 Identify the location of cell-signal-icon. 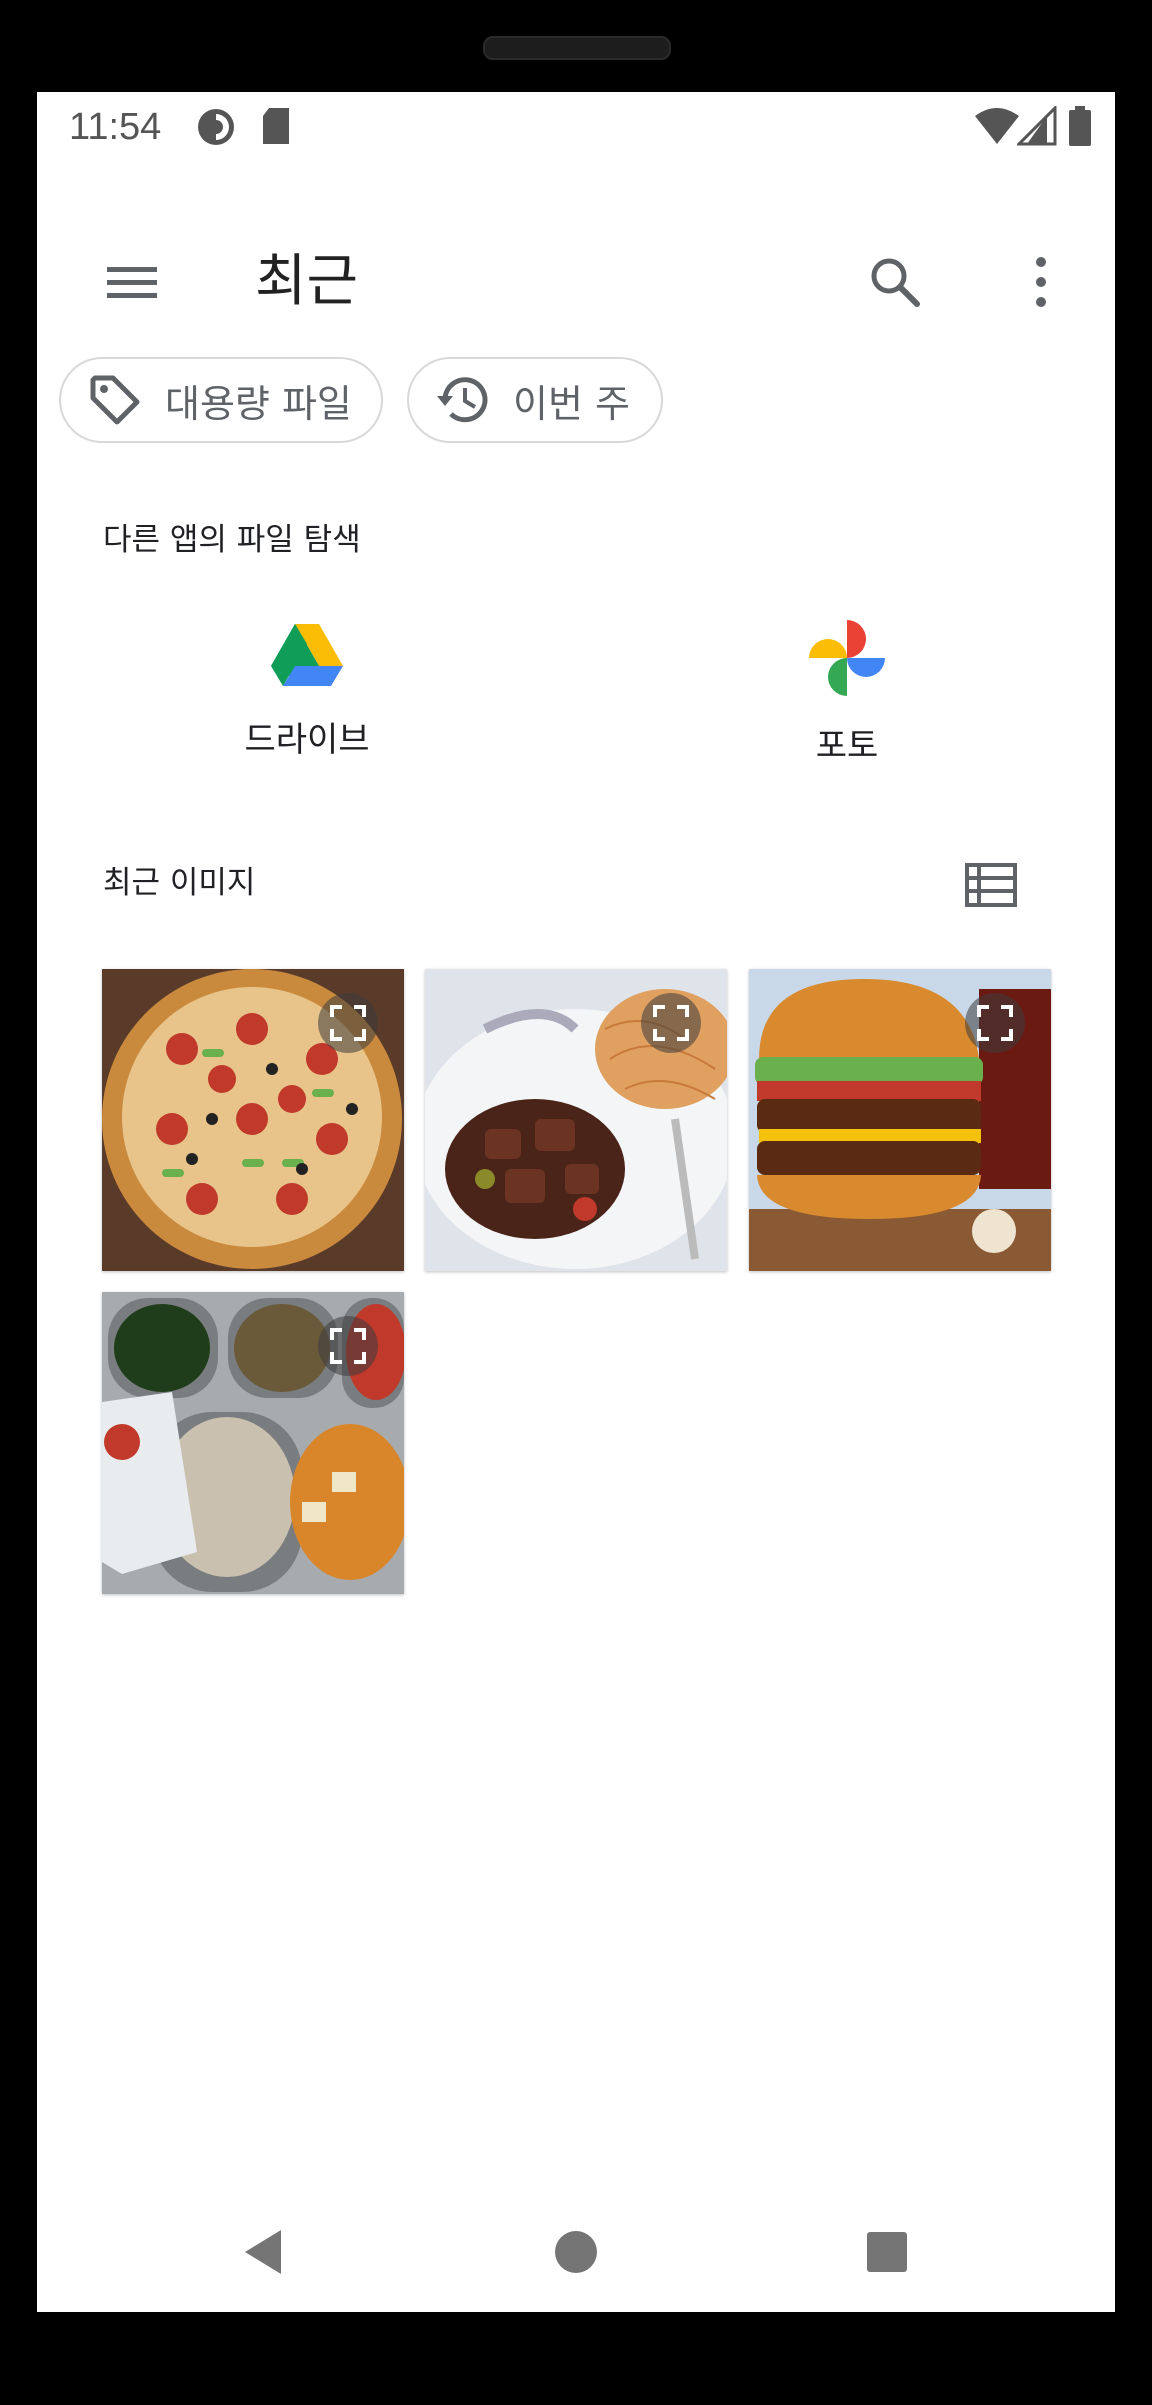
(1036, 127).